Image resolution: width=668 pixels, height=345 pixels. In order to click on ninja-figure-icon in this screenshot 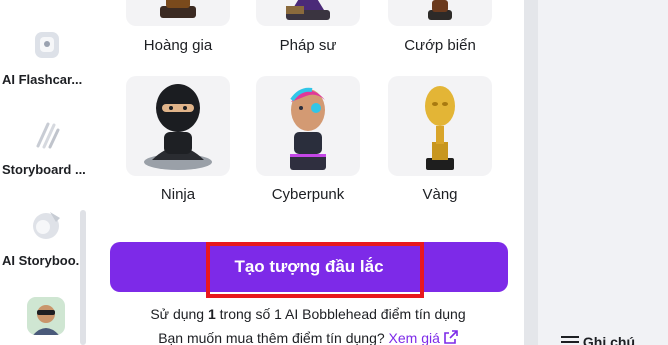, I will do `click(178, 126)`.